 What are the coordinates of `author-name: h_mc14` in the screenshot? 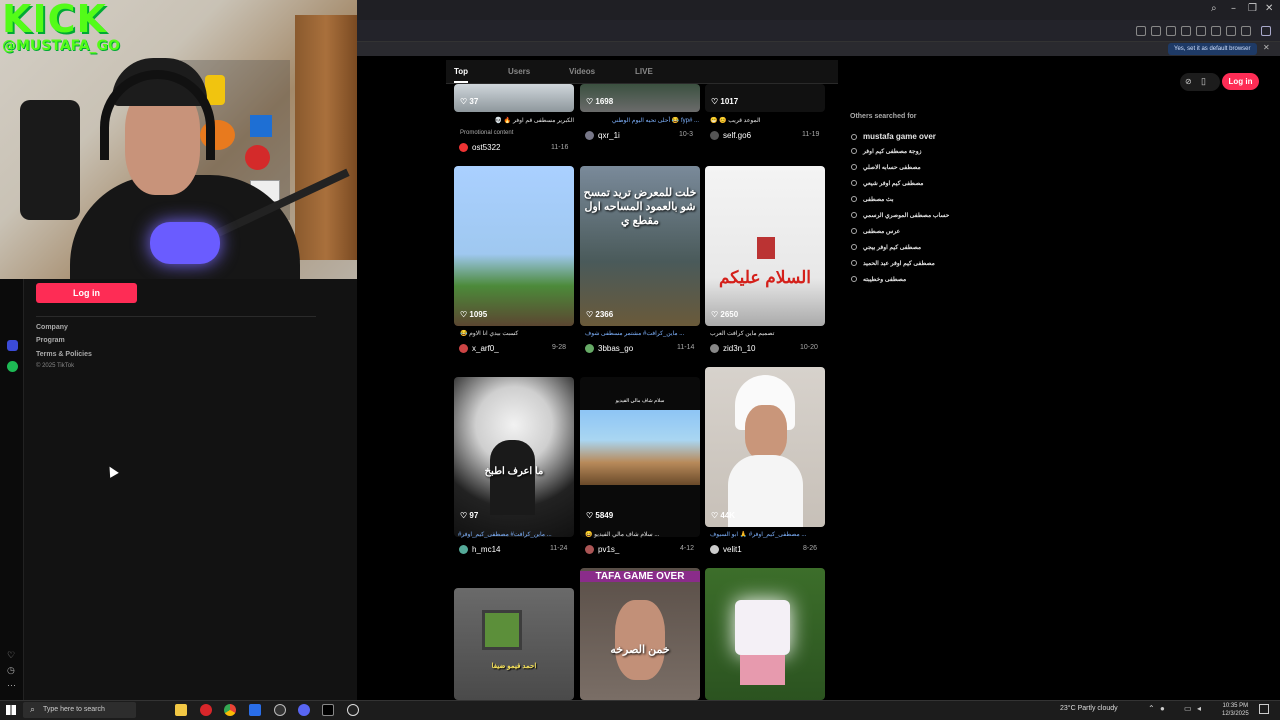 It's located at (486, 549).